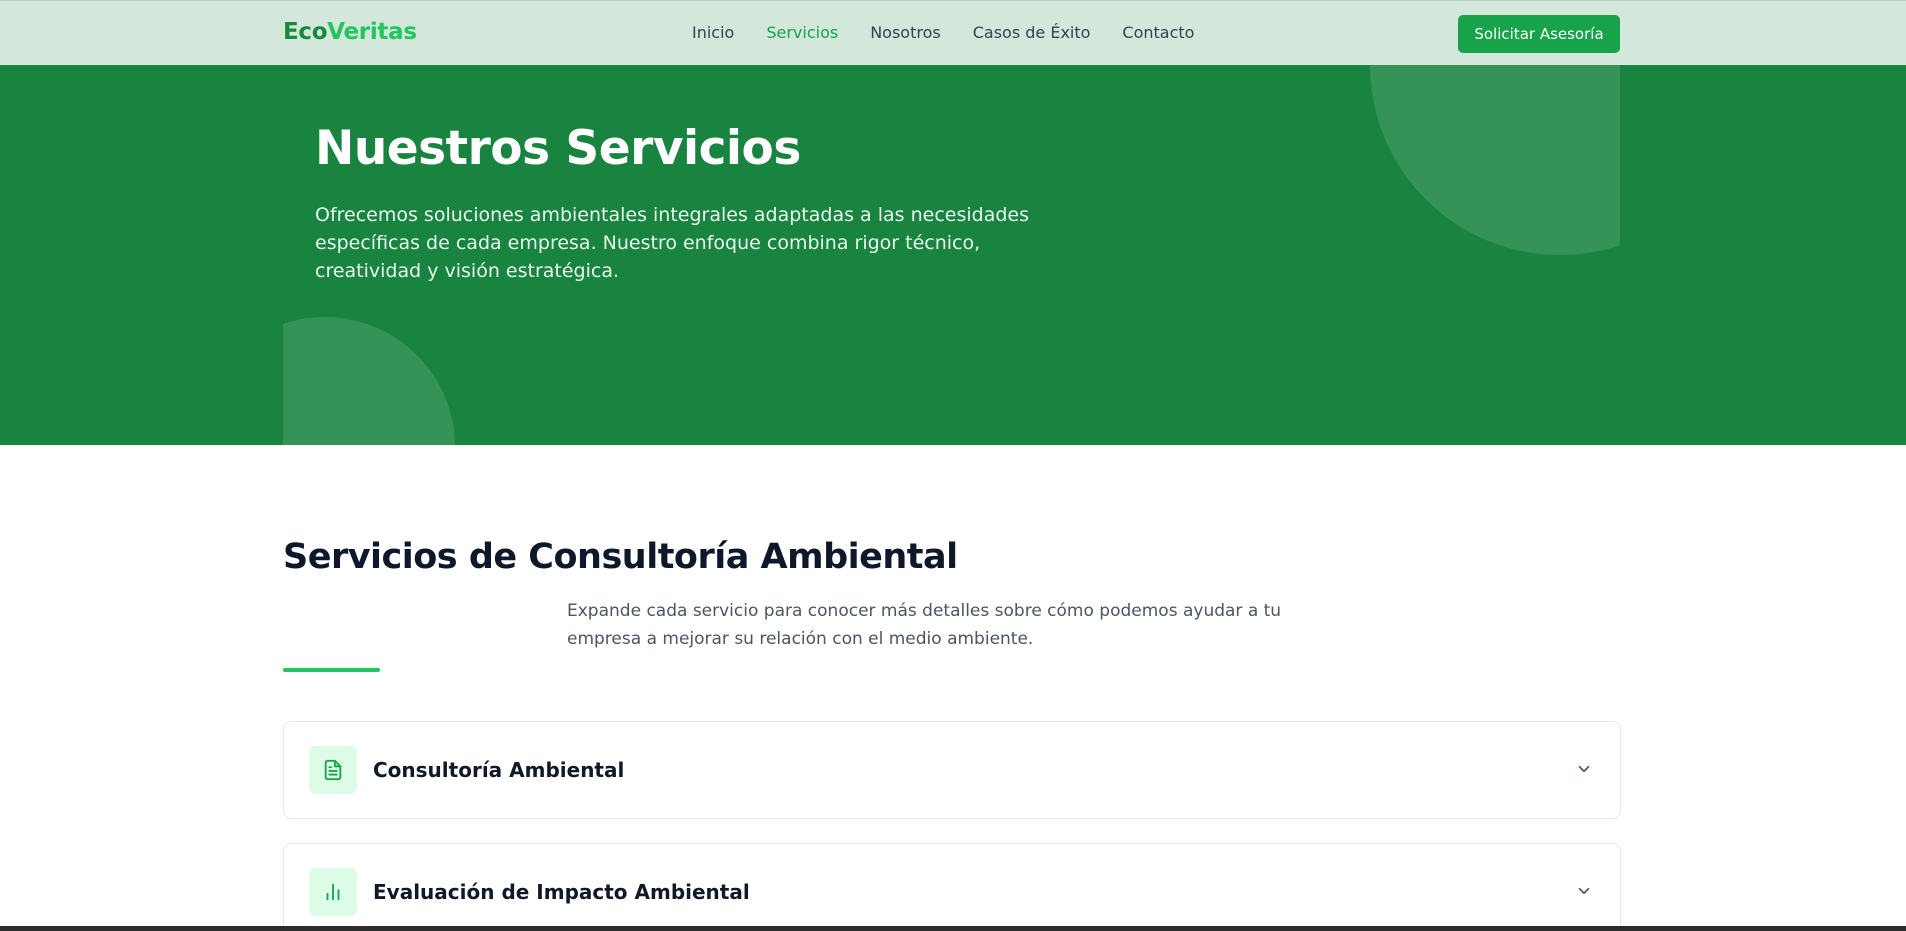  I want to click on section-title-underline, so click(331, 670).